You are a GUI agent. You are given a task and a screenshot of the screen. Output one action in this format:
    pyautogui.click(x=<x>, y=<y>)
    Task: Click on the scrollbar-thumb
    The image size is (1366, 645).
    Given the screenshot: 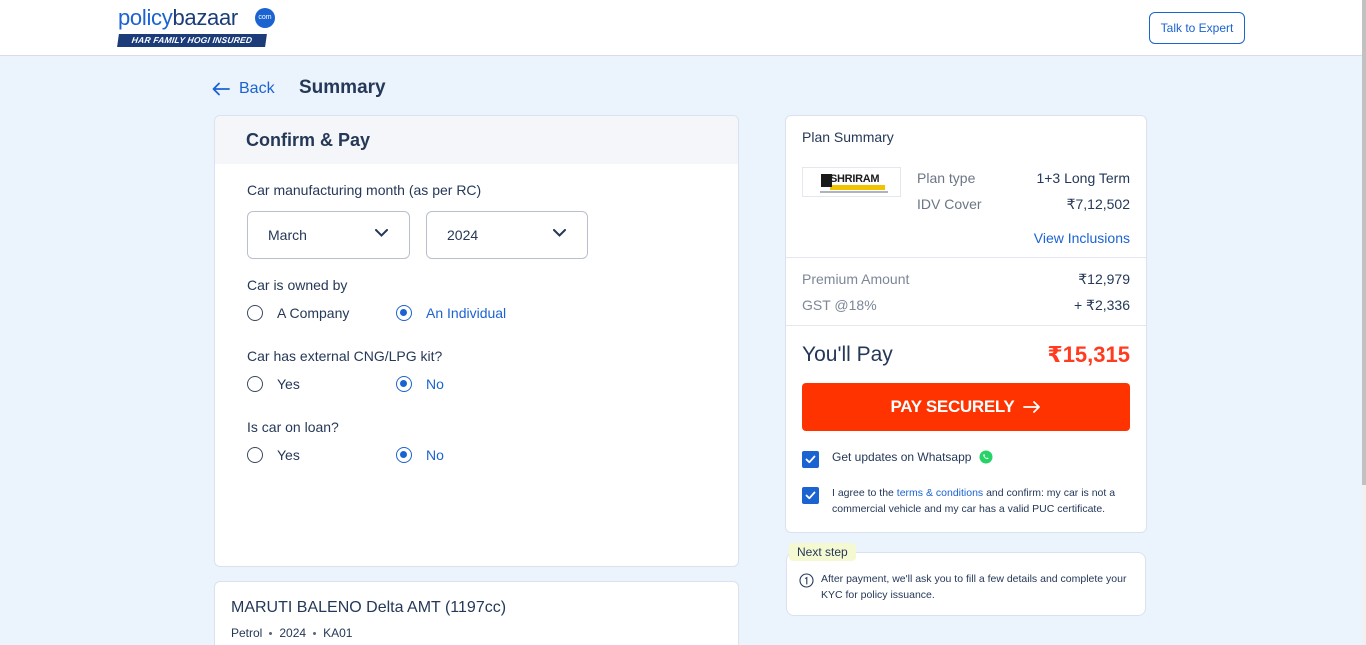 What is the action you would take?
    pyautogui.click(x=1364, y=242)
    